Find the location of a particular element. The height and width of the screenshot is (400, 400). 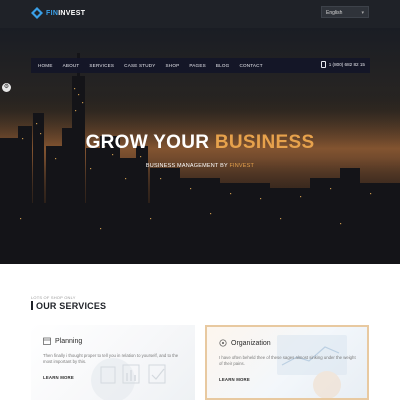

nav-item-home: HOME is located at coordinates (45, 65).